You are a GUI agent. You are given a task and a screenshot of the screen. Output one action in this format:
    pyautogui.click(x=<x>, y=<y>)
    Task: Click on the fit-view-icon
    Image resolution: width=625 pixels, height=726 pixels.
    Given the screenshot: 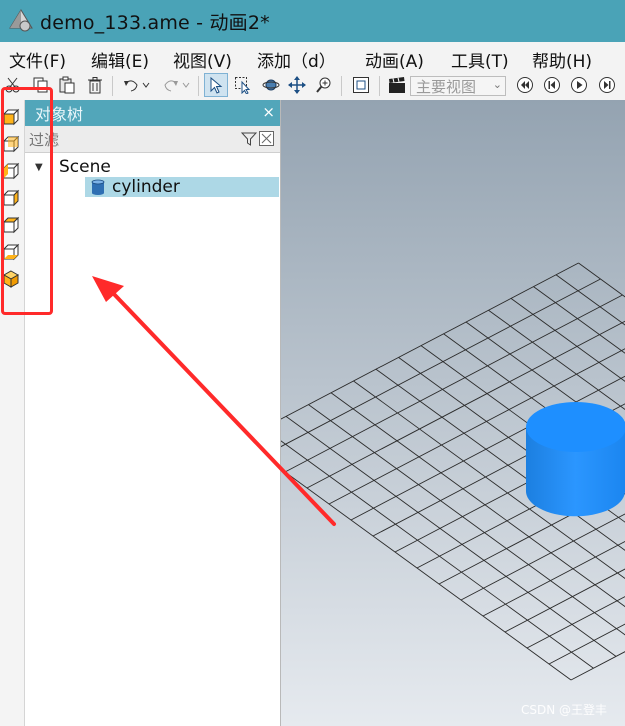 What is the action you would take?
    pyautogui.click(x=361, y=85)
    